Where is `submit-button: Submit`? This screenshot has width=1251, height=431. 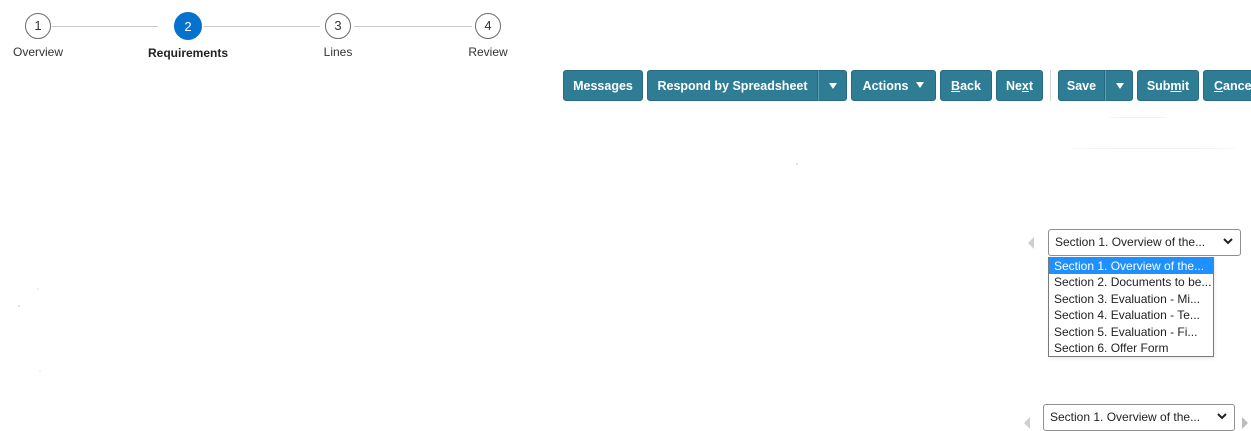 submit-button: Submit is located at coordinates (1168, 85).